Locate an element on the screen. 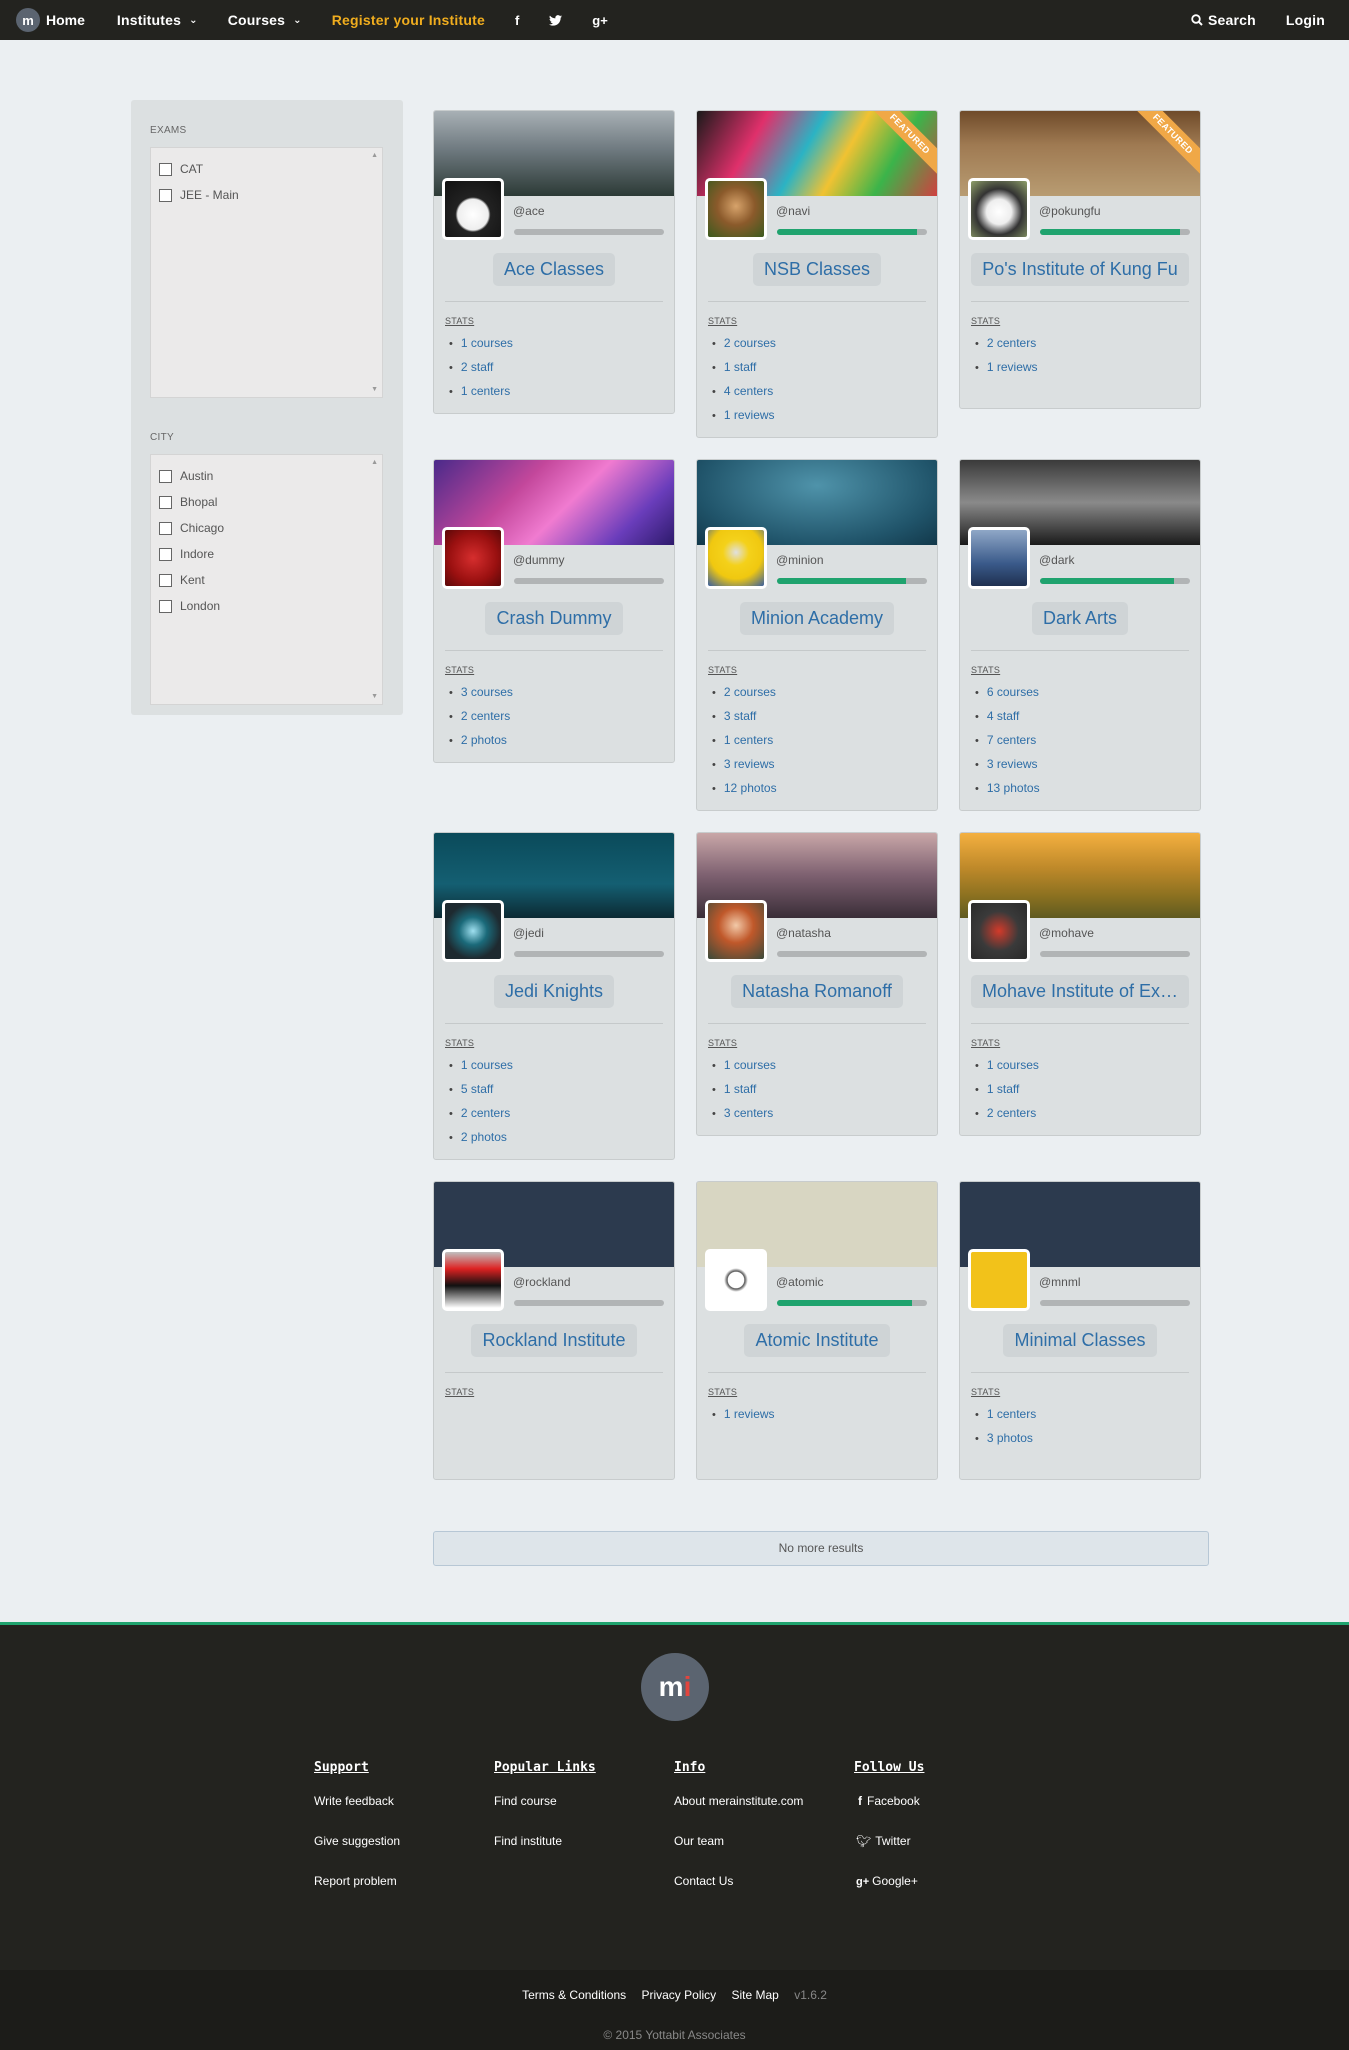  stat-item: 6 courses is located at coordinates (1007, 692).